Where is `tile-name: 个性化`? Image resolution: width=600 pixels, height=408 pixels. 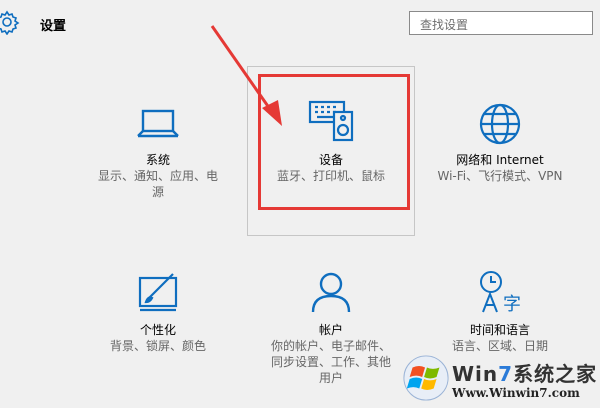 tile-name: 个性化 is located at coordinates (157, 330).